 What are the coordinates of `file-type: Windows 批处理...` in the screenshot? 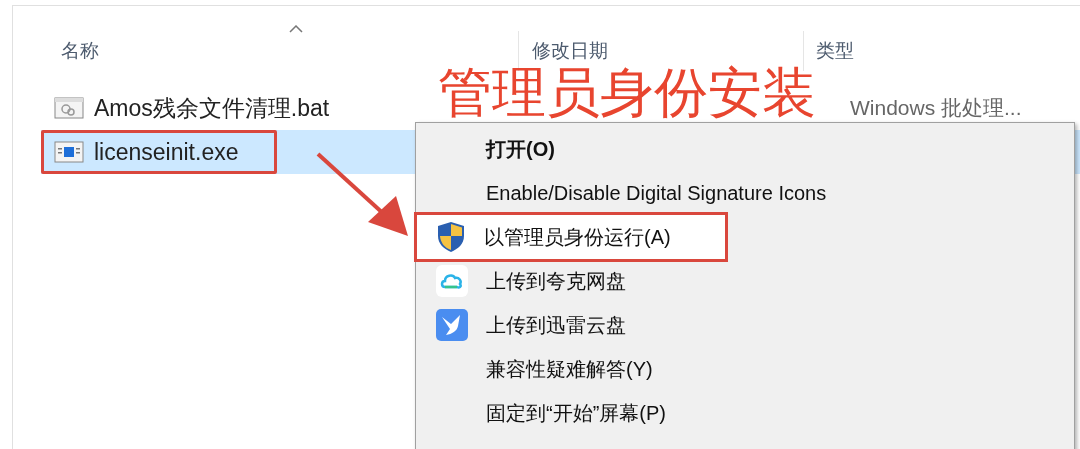 It's located at (936, 108).